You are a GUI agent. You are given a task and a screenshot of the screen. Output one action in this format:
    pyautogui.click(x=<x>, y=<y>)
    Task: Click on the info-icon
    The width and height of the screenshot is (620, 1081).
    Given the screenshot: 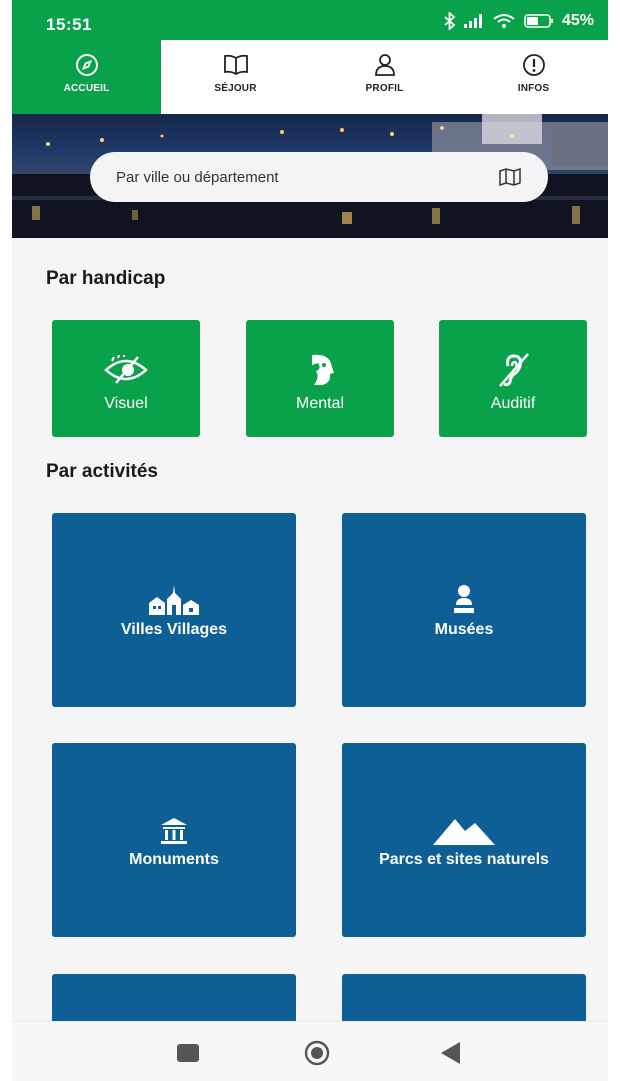 What is the action you would take?
    pyautogui.click(x=534, y=65)
    